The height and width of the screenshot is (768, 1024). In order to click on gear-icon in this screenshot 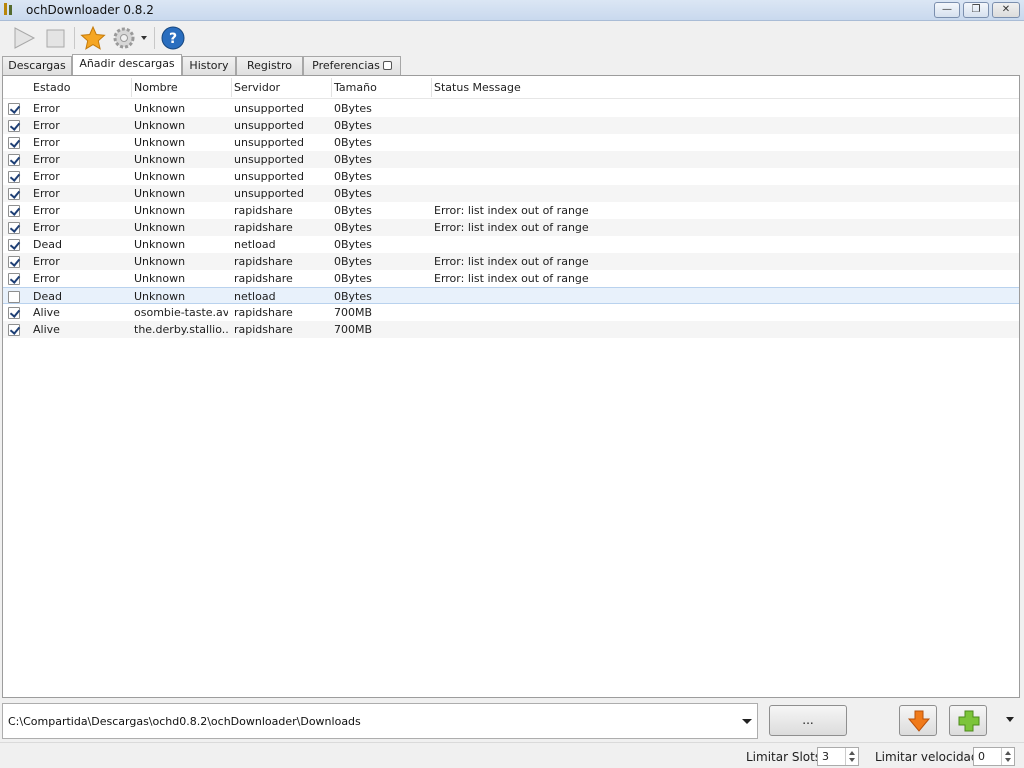, I will do `click(130, 38)`.